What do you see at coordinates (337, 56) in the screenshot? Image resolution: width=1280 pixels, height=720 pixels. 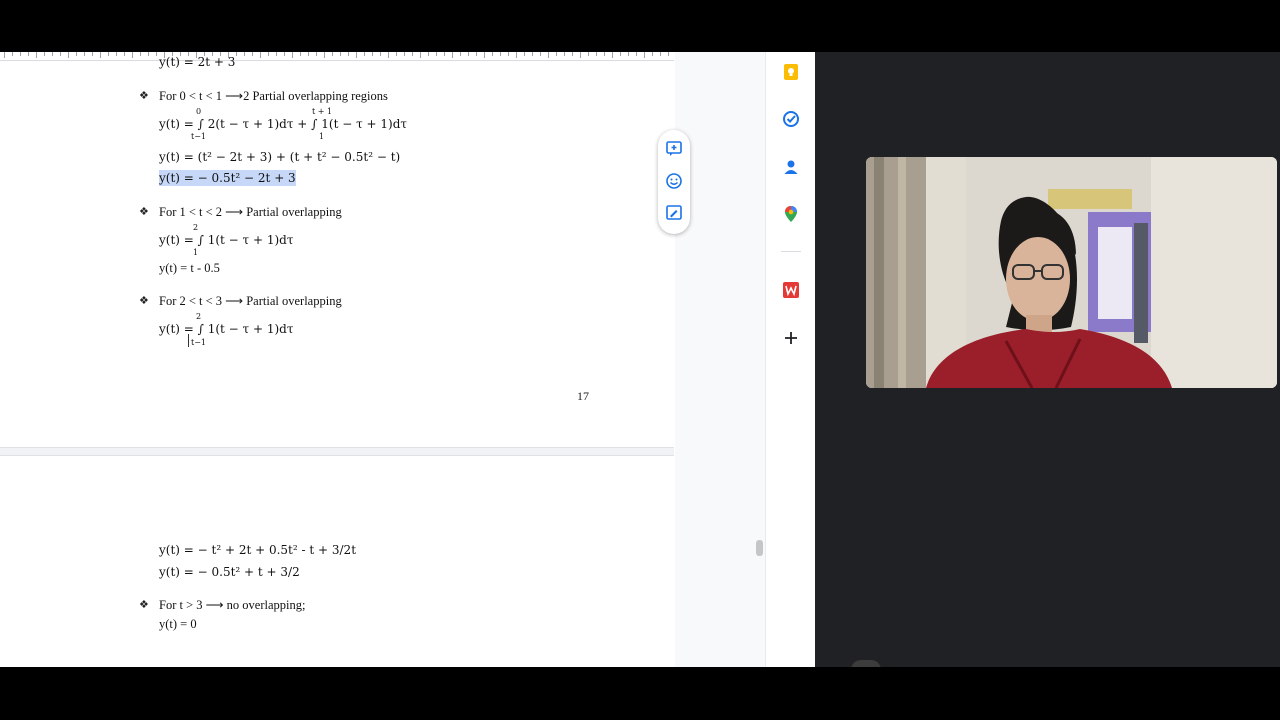 I see `ruler` at bounding box center [337, 56].